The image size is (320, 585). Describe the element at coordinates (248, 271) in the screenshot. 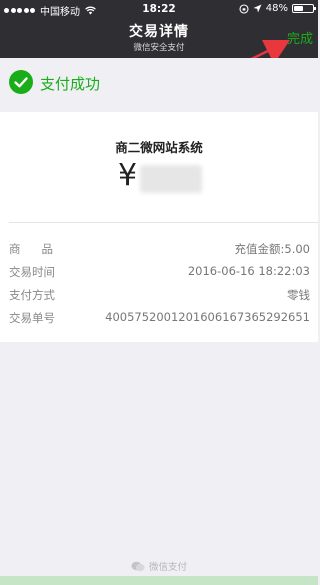

I see `row-value: 2016-06-16 18:22:03` at that location.